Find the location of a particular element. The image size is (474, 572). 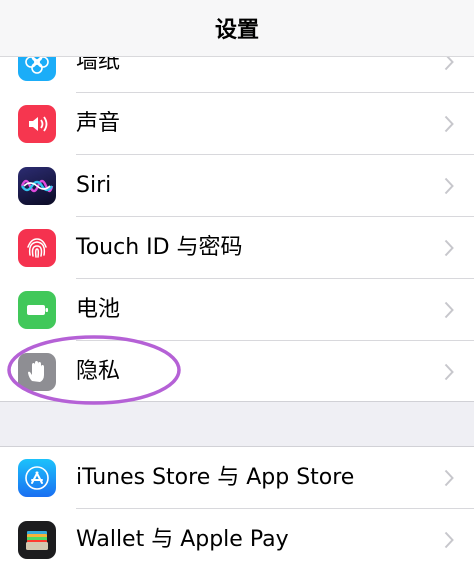

wallet-icon is located at coordinates (37, 540).